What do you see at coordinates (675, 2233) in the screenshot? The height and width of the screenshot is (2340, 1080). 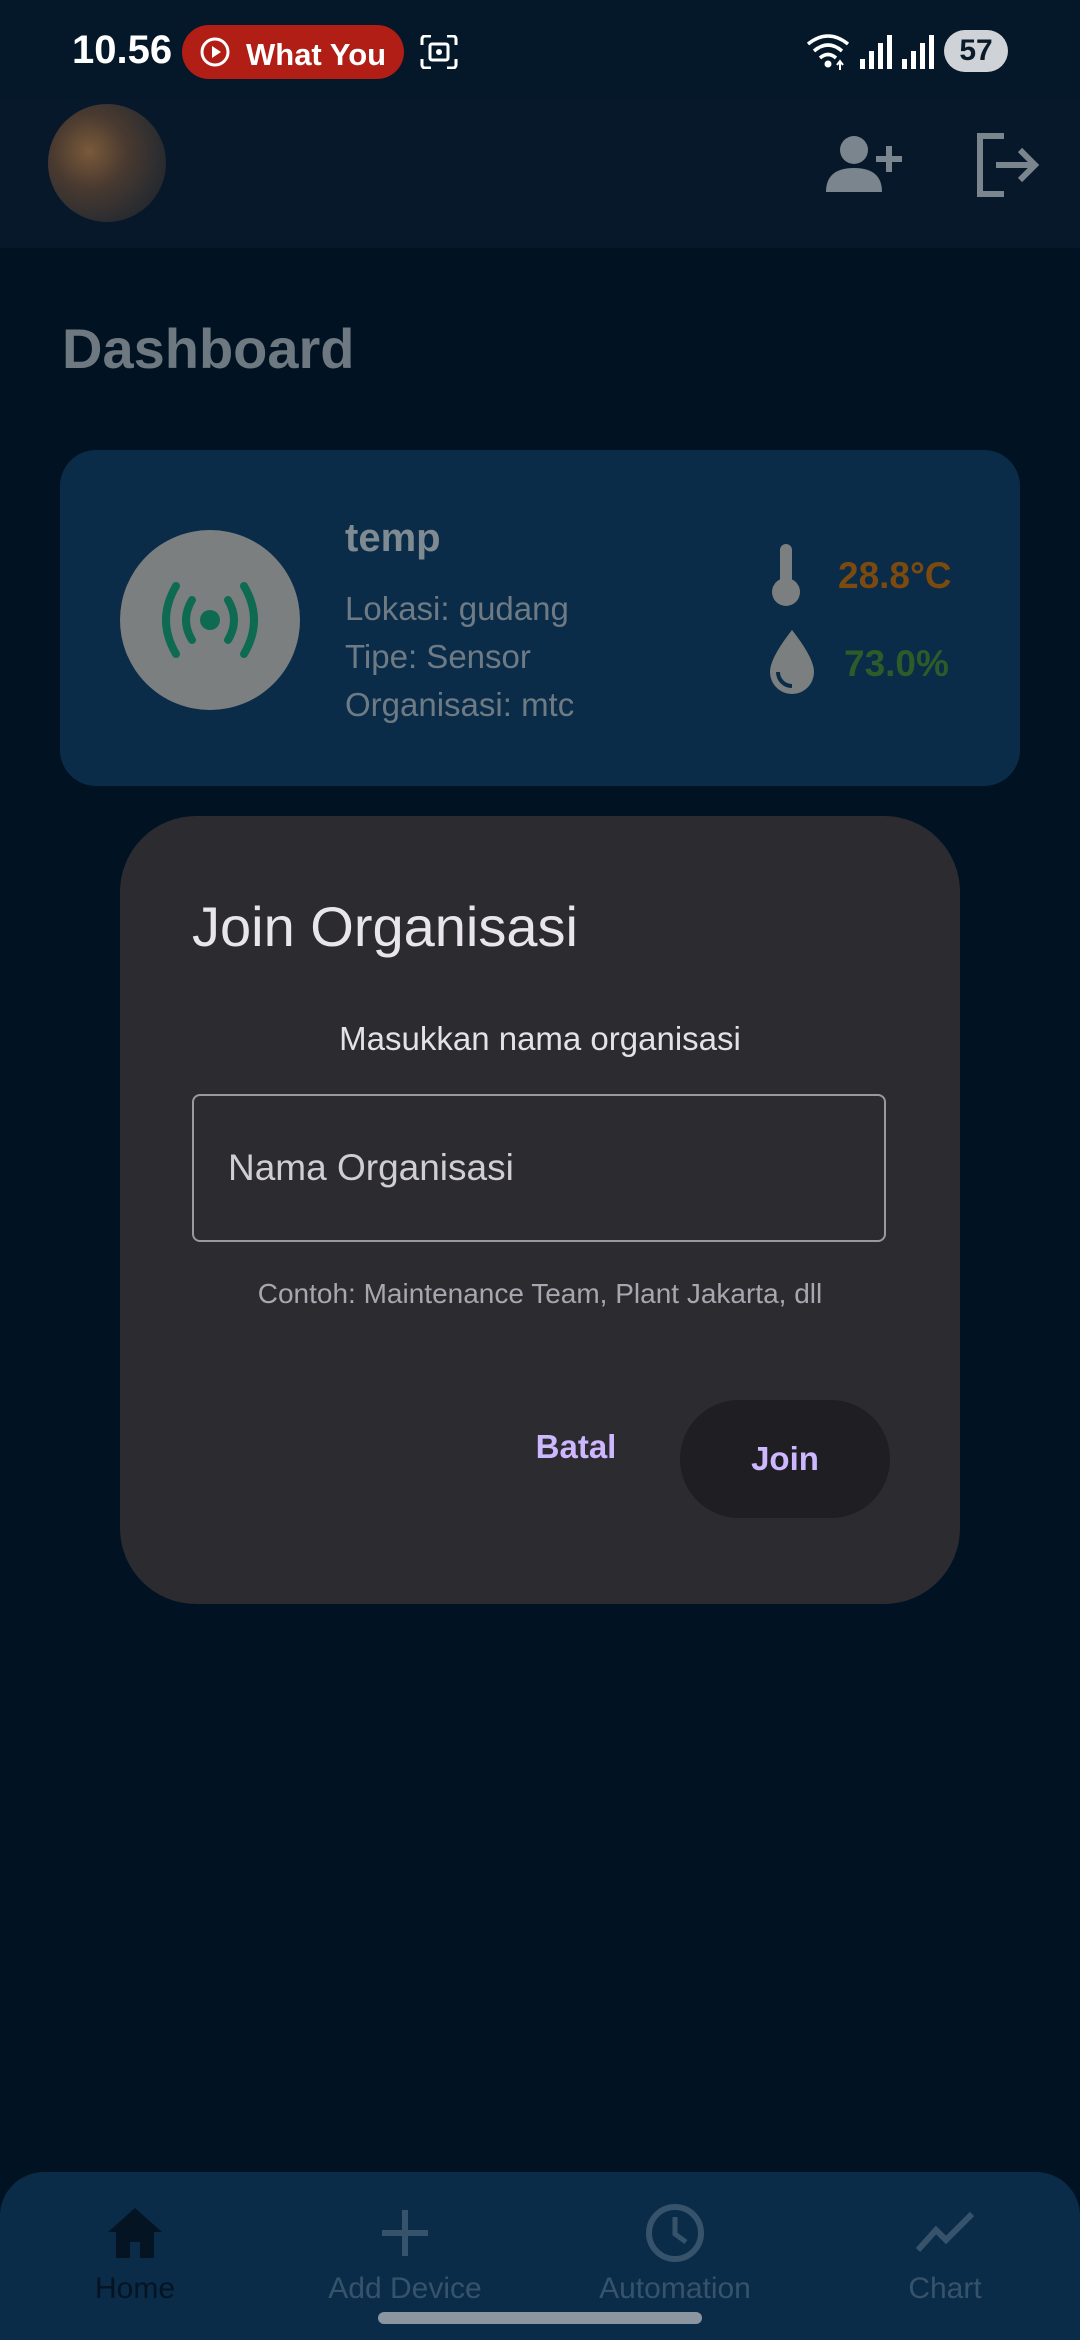 I see `clock-icon` at bounding box center [675, 2233].